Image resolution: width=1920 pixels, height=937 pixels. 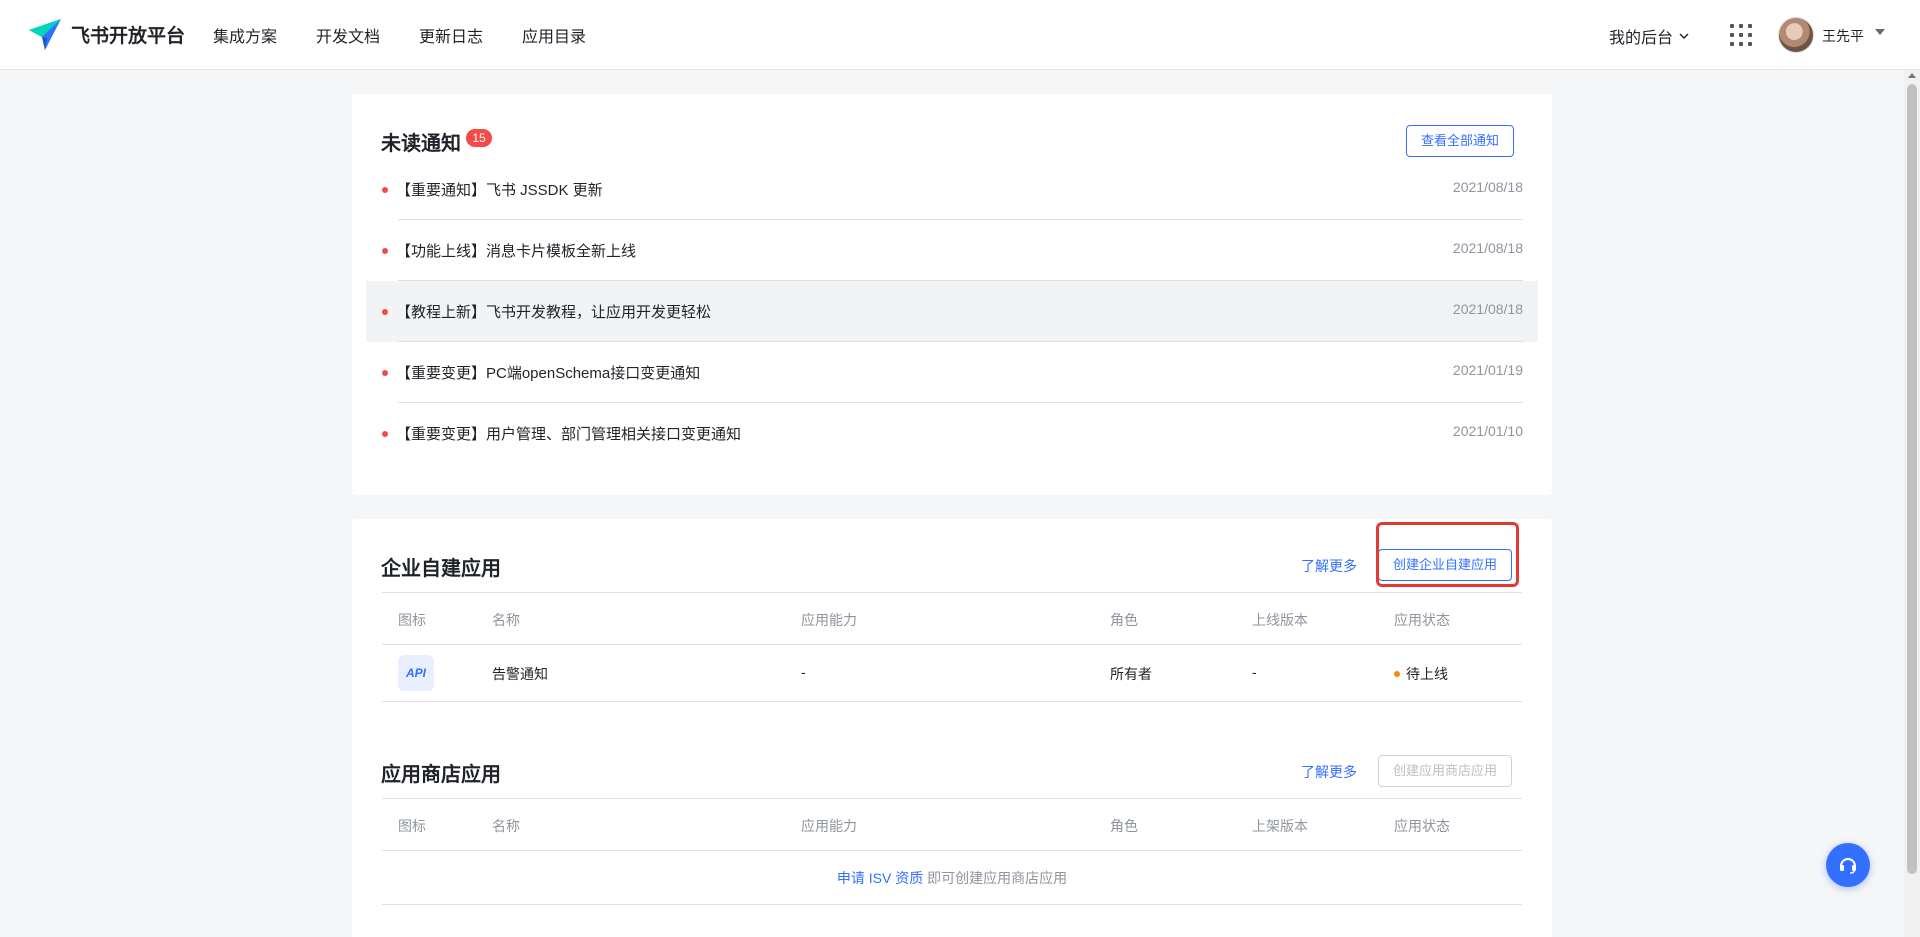 I want to click on scroll-up-arrow-icon, so click(x=1912, y=75).